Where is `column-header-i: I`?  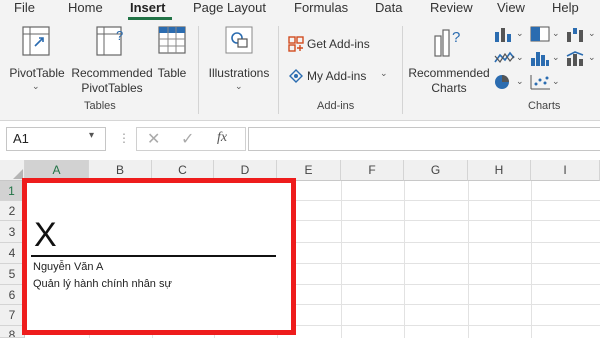
column-header-i: I is located at coordinates (565, 170).